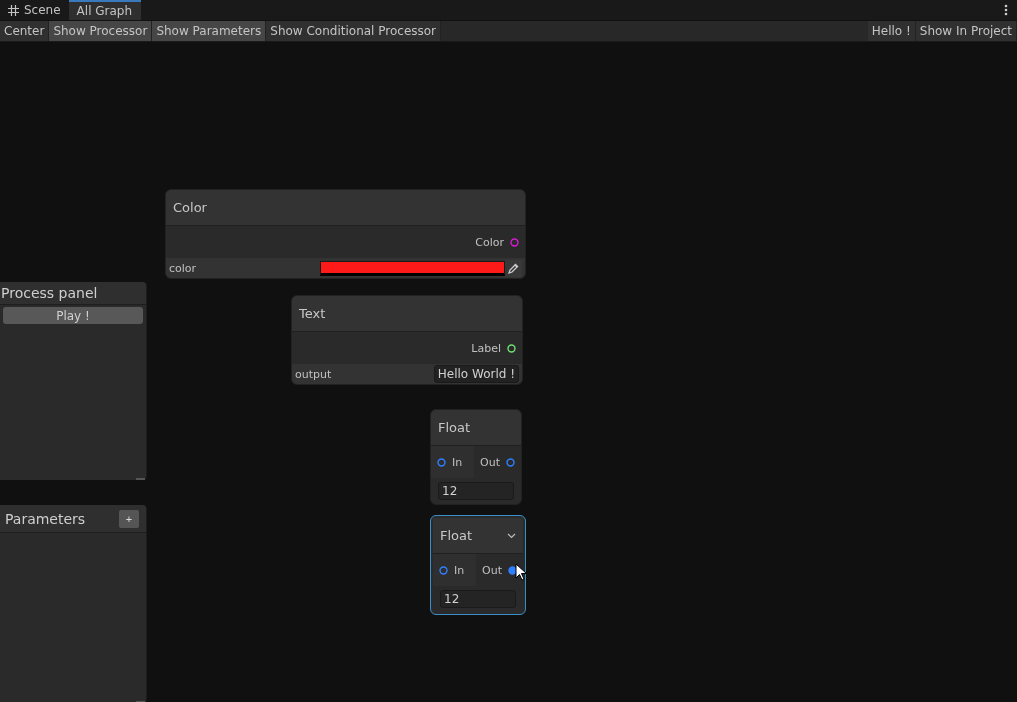 This screenshot has height=702, width=1017. I want to click on color-field, so click(412, 268).